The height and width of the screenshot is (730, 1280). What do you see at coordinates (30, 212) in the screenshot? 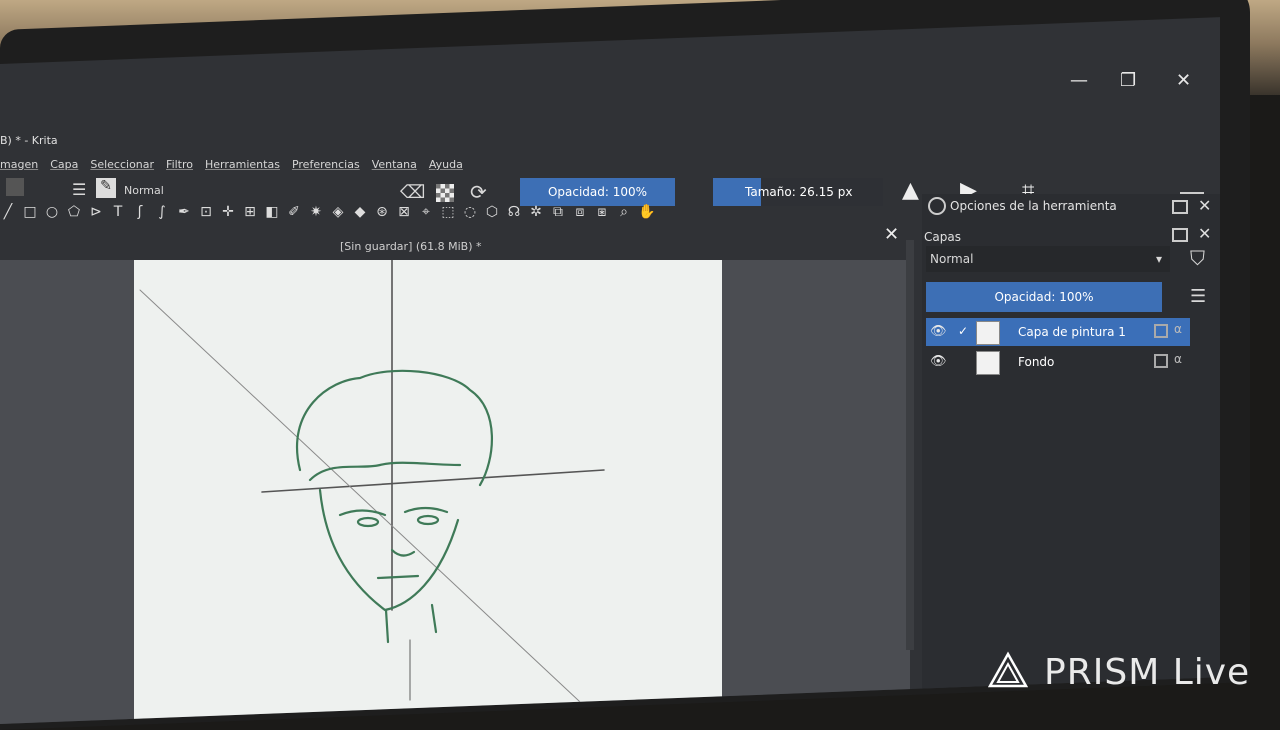
I see `rectangle-tool-icon: □` at bounding box center [30, 212].